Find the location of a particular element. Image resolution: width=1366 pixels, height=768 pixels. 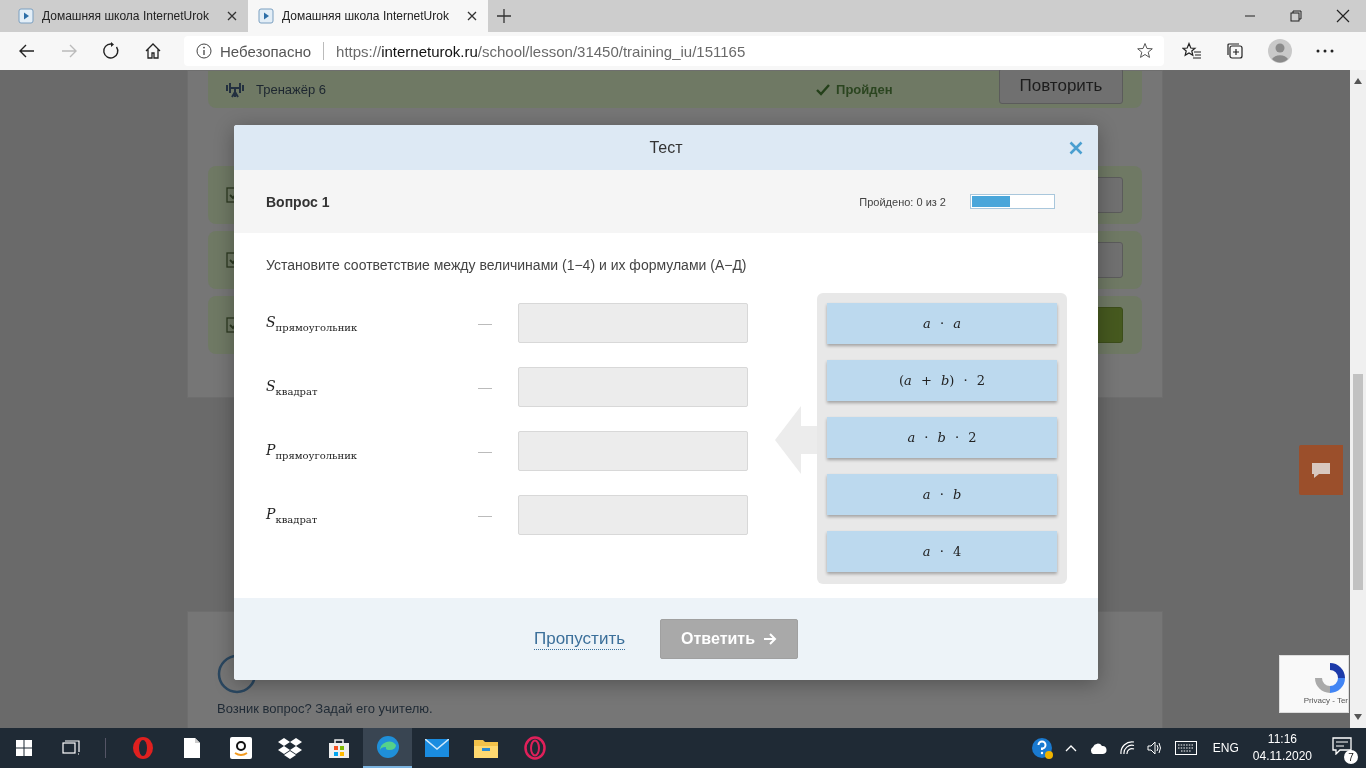

recaptcha-icon is located at coordinates (1330, 678).